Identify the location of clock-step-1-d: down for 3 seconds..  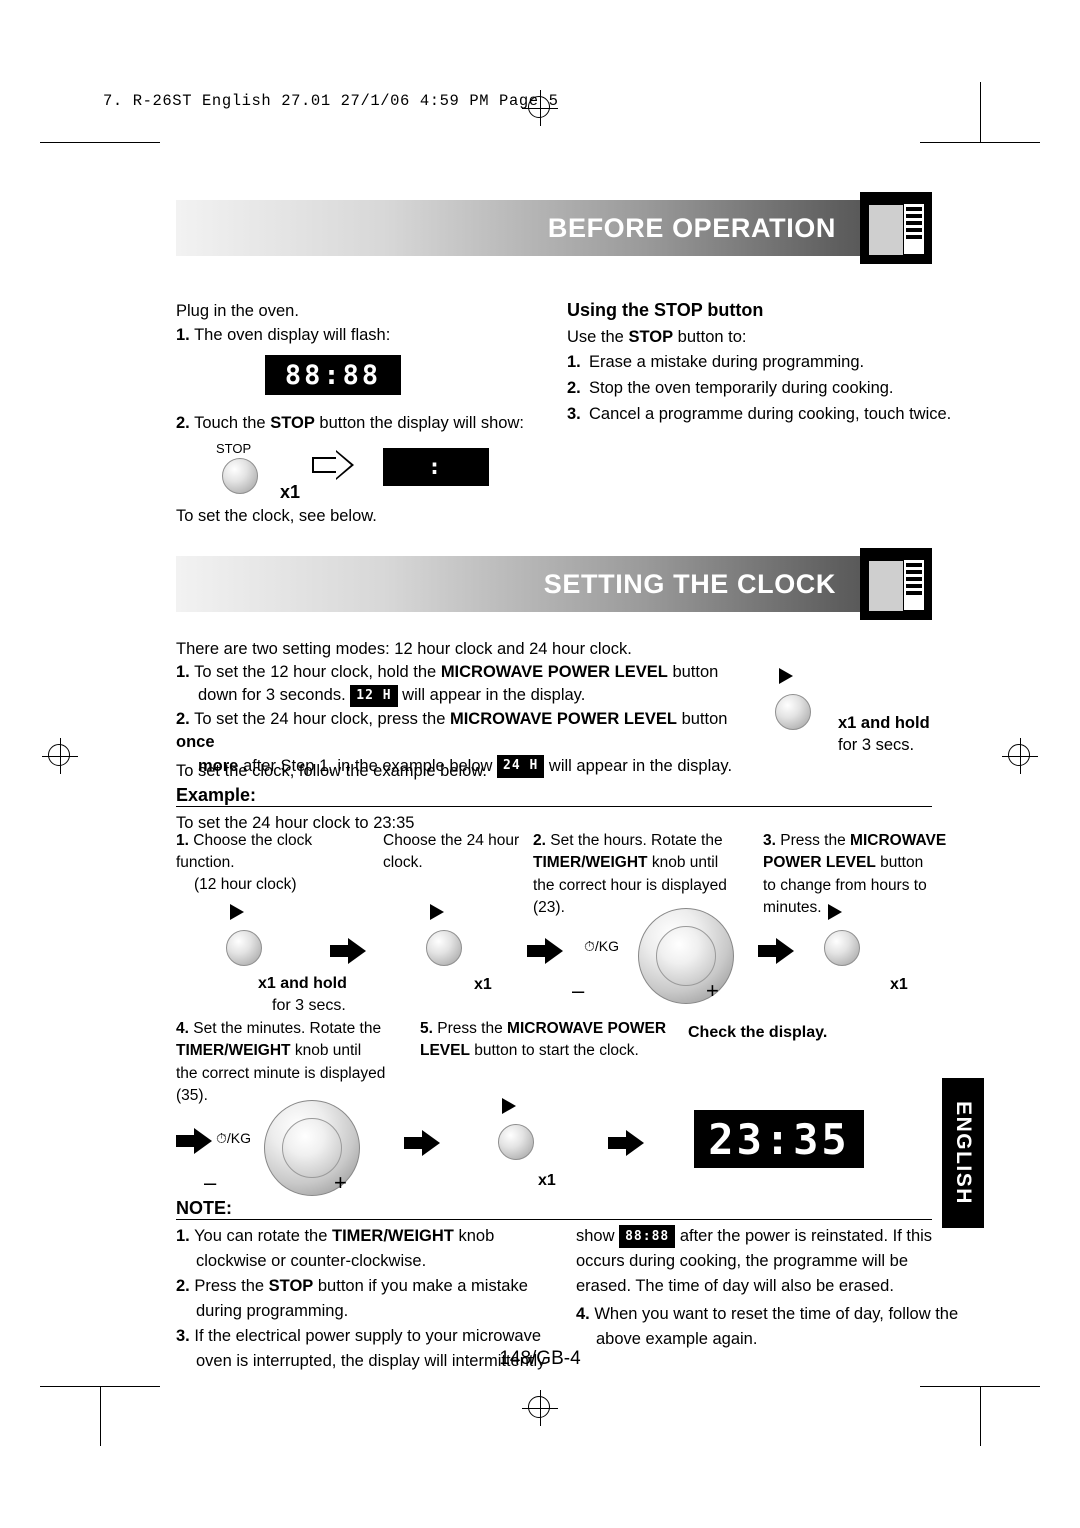
(274, 695).